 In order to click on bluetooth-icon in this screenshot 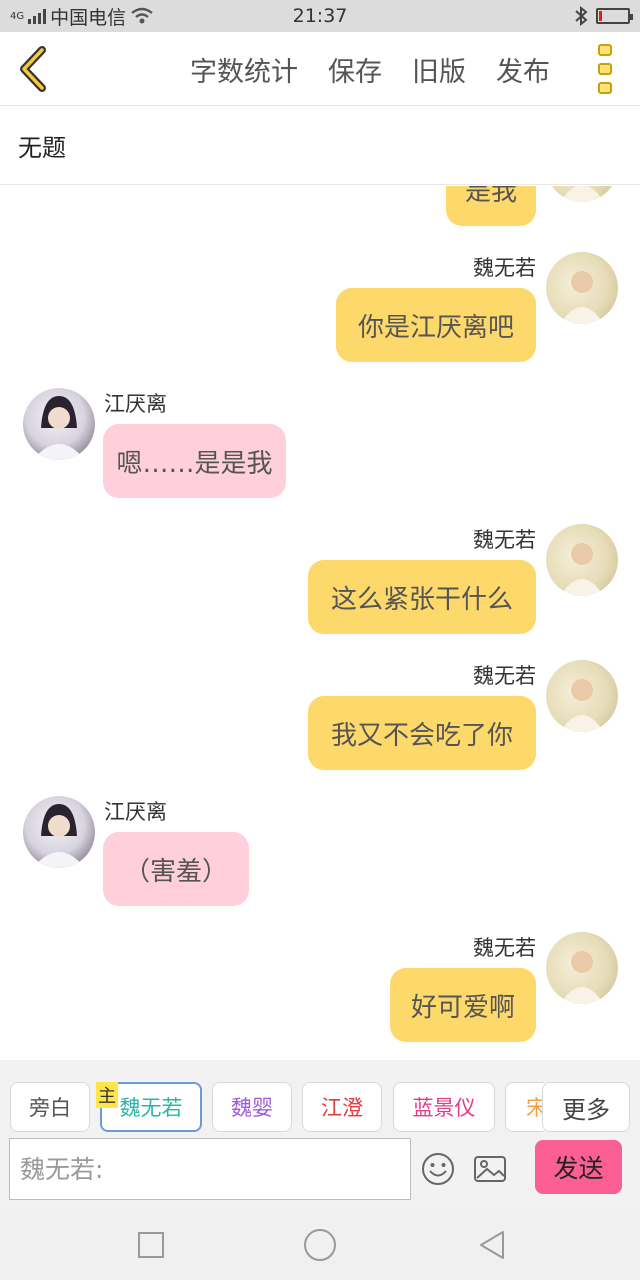, I will do `click(581, 16)`.